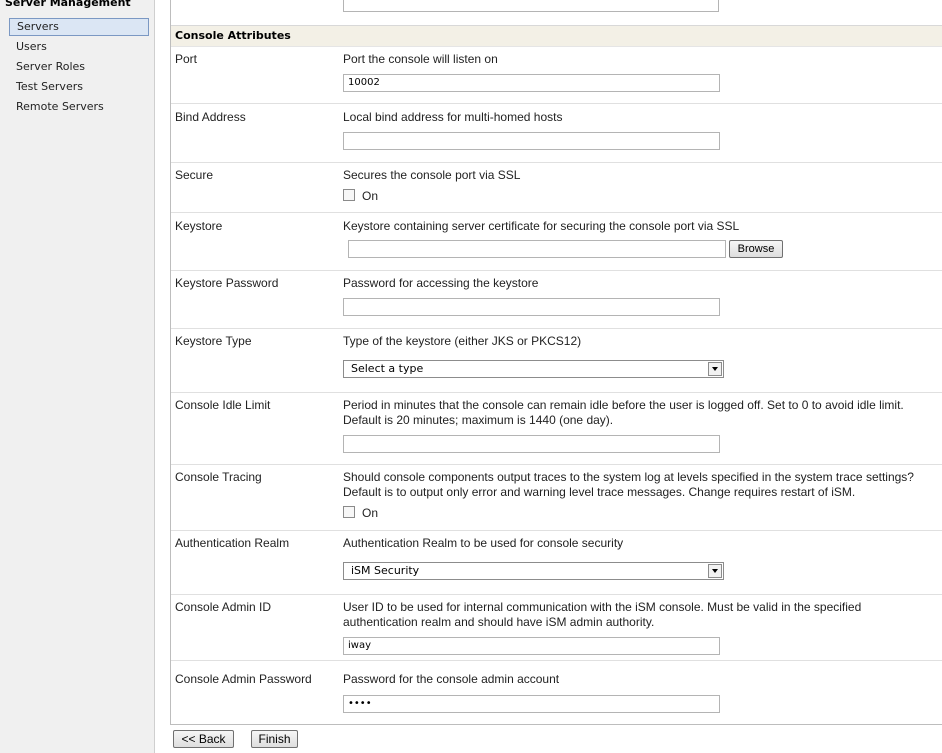 This screenshot has width=942, height=753. Describe the element at coordinates (78, 47) in the screenshot. I see `sidebar-item-users: Users` at that location.